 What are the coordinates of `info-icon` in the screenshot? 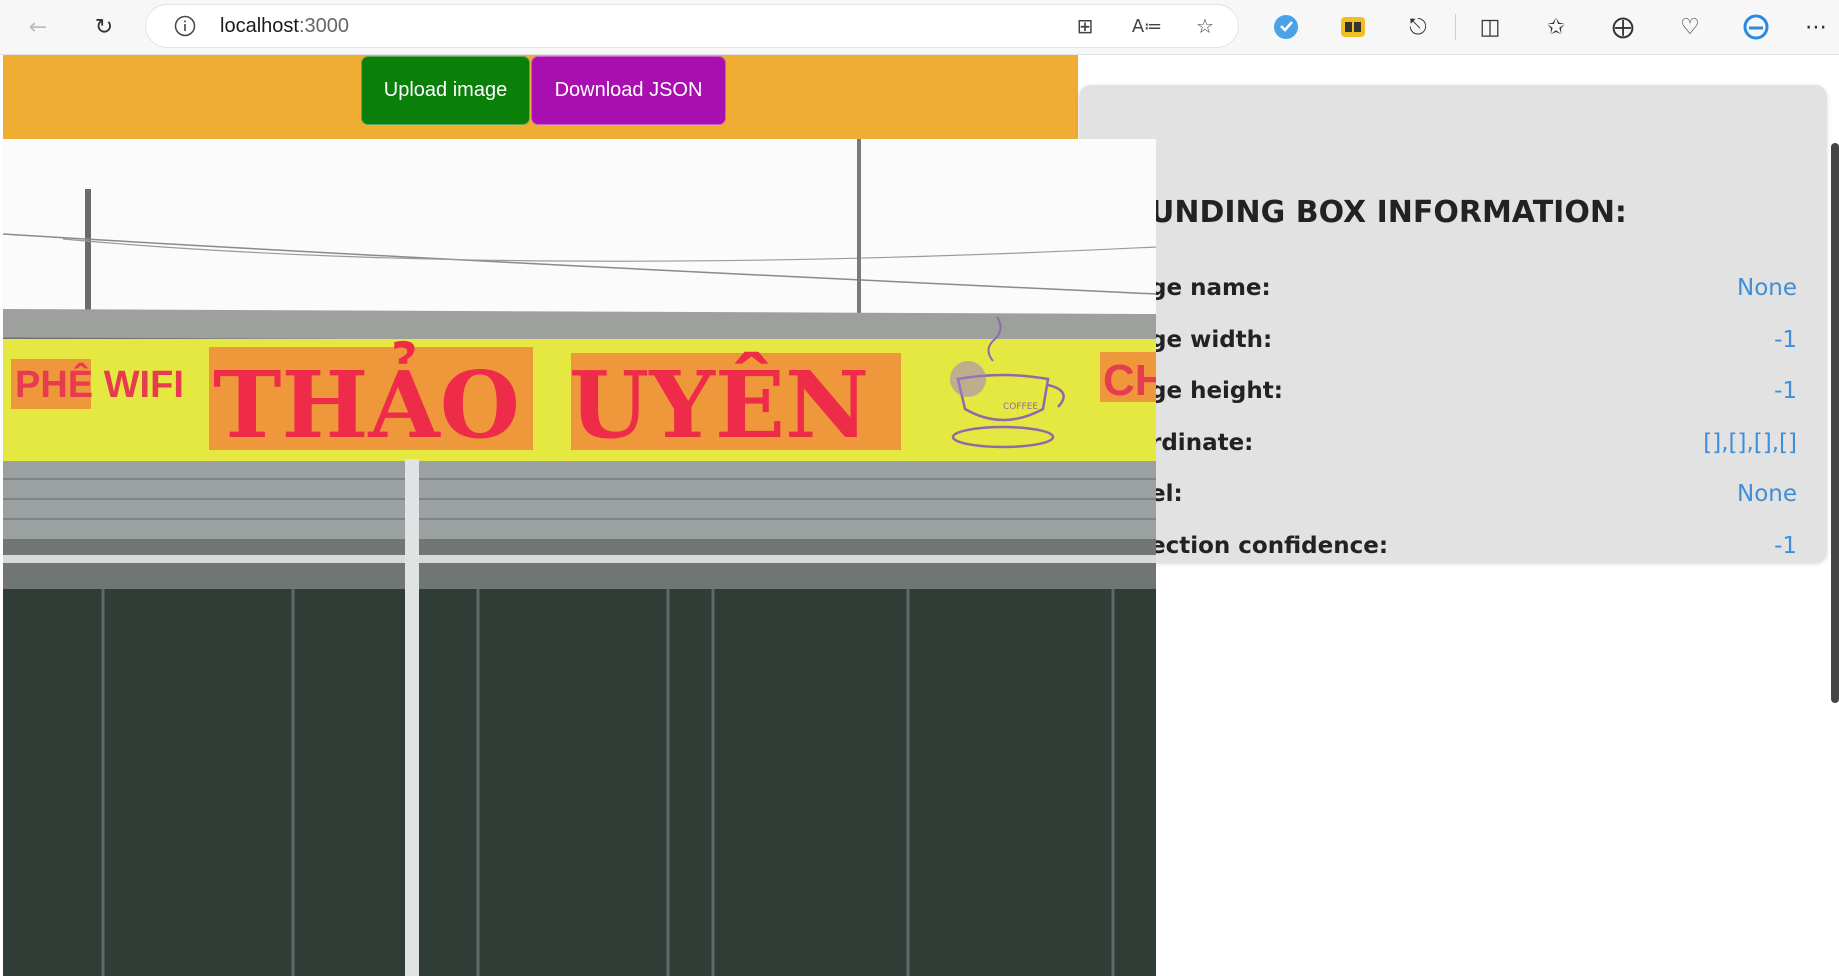 It's located at (185, 26).